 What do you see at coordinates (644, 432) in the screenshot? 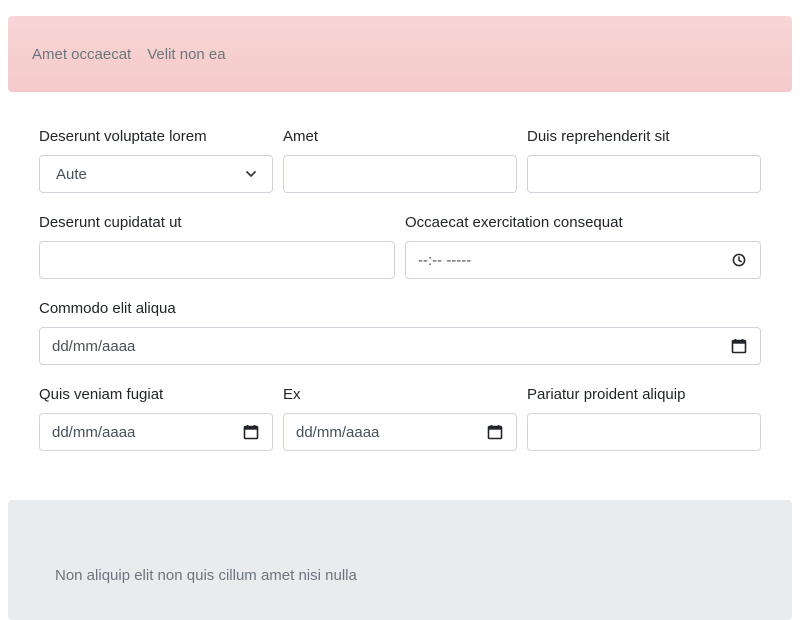
I see `pariatur-proident-aliquip-input` at bounding box center [644, 432].